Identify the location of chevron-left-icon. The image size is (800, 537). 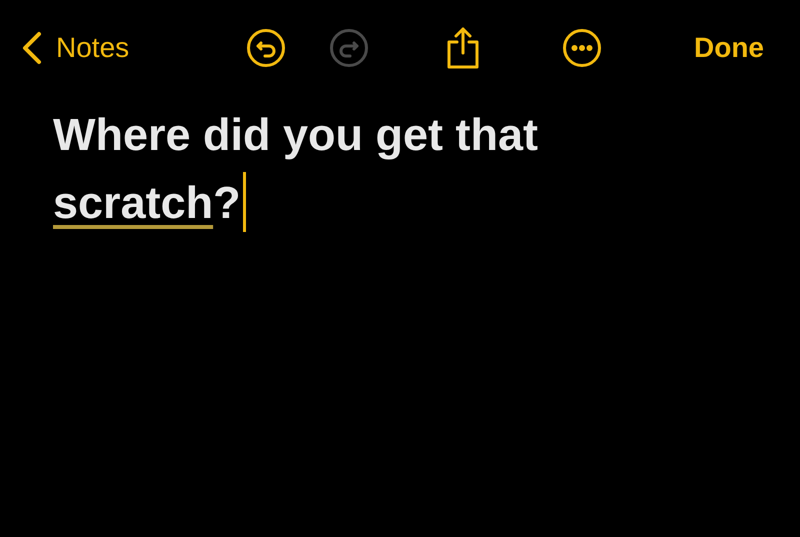
(32, 47).